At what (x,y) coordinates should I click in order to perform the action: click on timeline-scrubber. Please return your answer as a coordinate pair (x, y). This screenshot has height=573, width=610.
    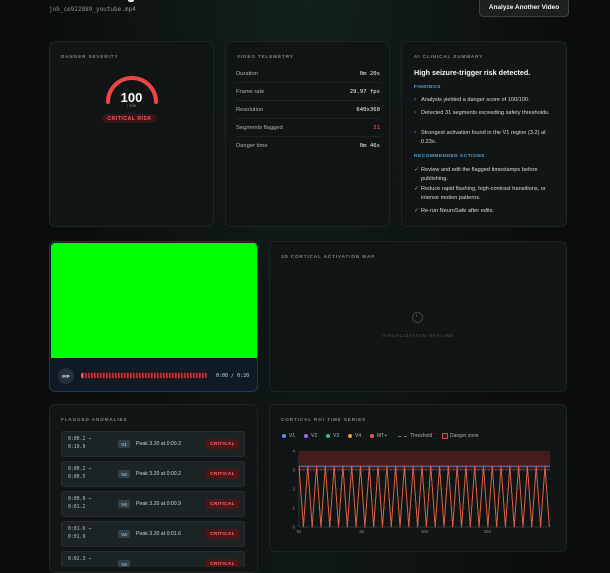
    Looking at the image, I should click on (144, 375).